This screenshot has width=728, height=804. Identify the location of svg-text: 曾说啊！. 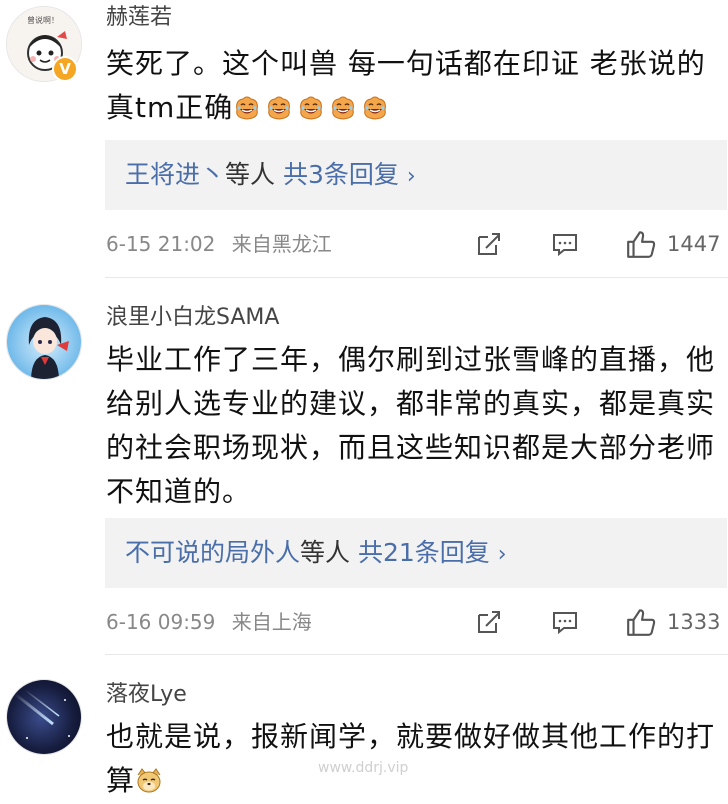
(43, 20).